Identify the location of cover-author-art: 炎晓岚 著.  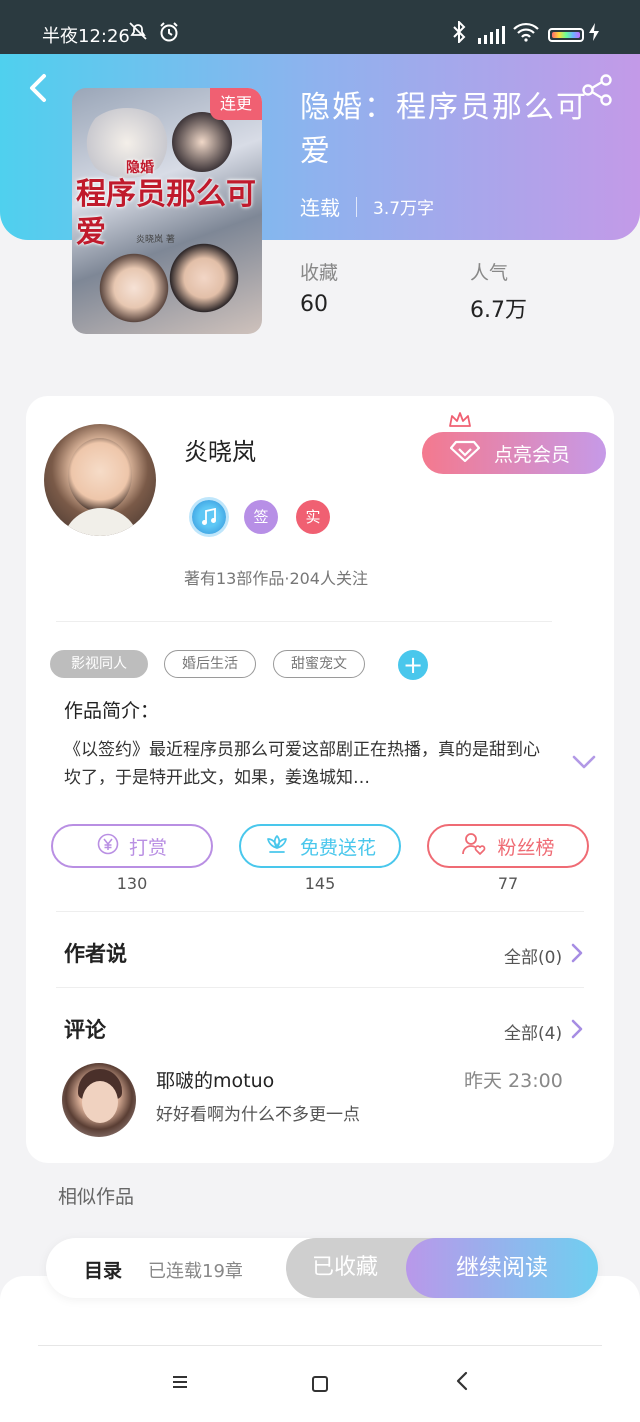
(155, 240).